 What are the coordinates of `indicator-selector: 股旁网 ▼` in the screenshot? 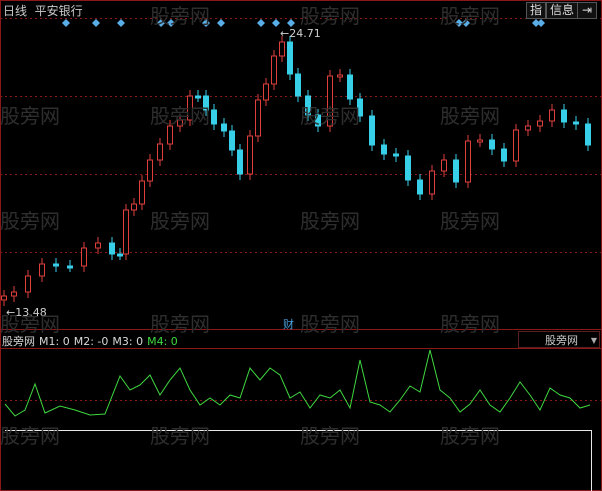 It's located at (559, 339).